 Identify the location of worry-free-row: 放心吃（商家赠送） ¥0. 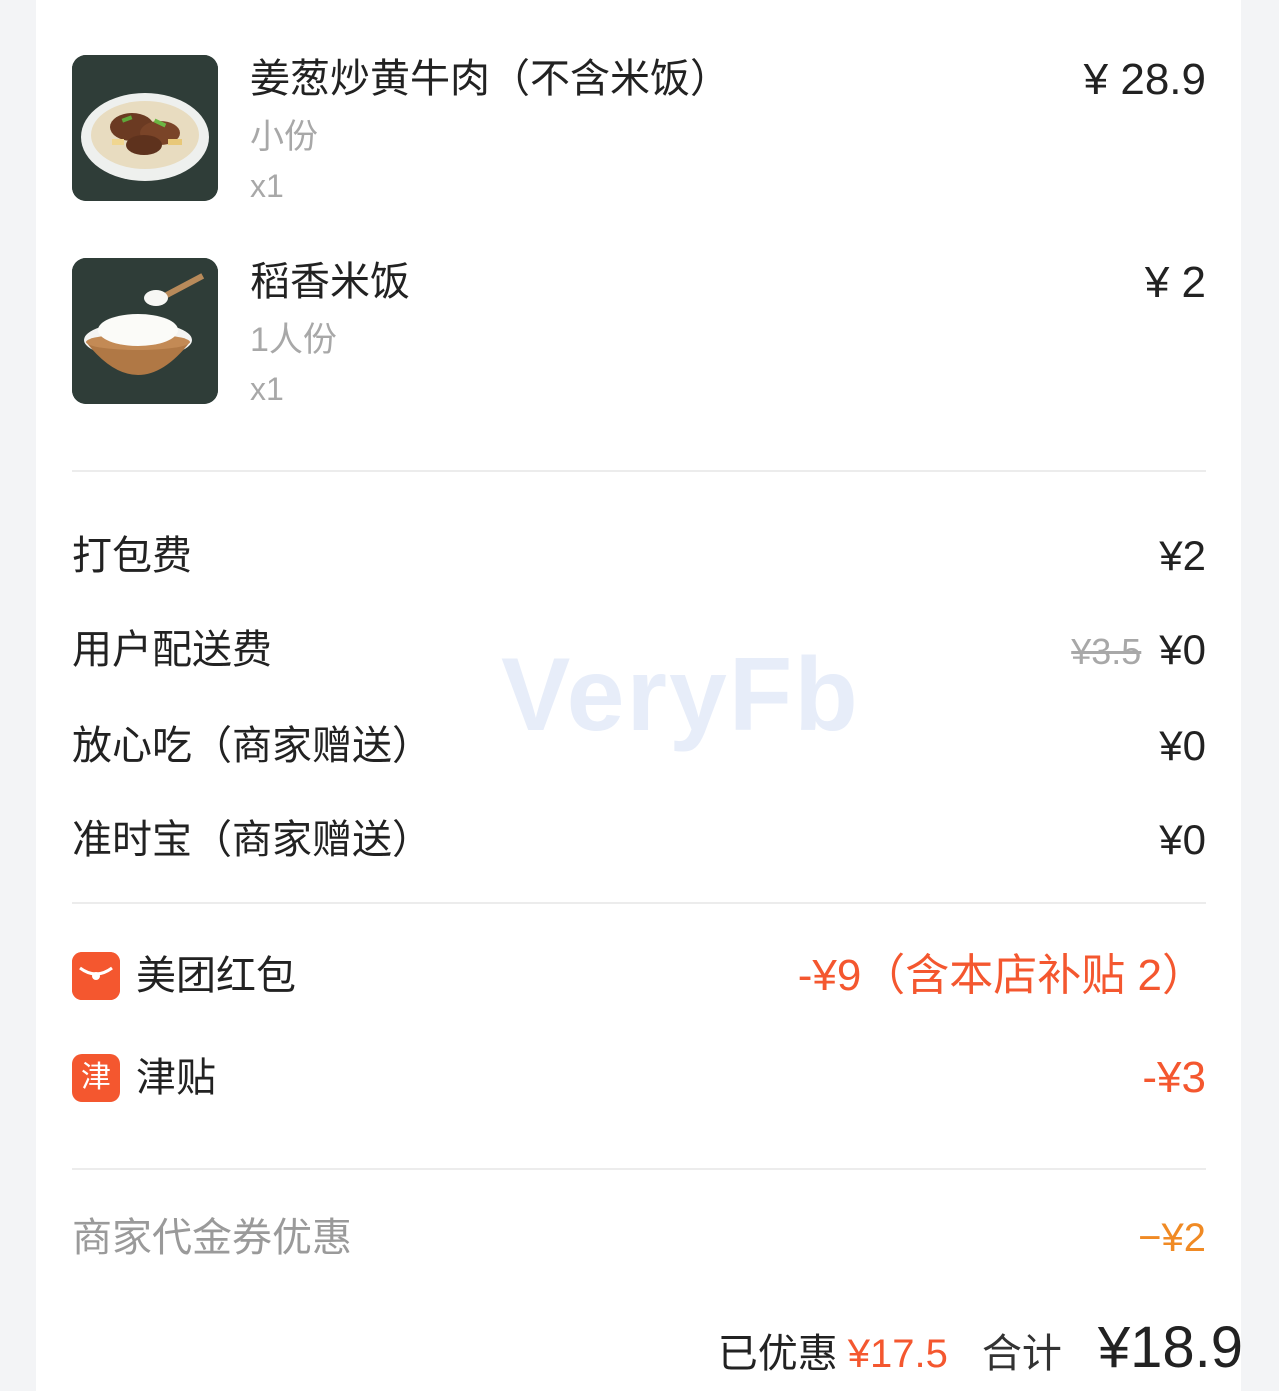
(639, 746).